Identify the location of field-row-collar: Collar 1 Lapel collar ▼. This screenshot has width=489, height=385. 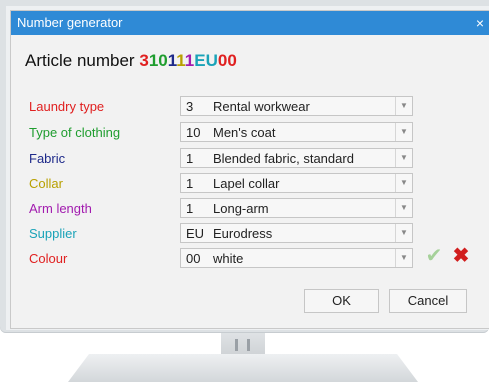
(250, 184).